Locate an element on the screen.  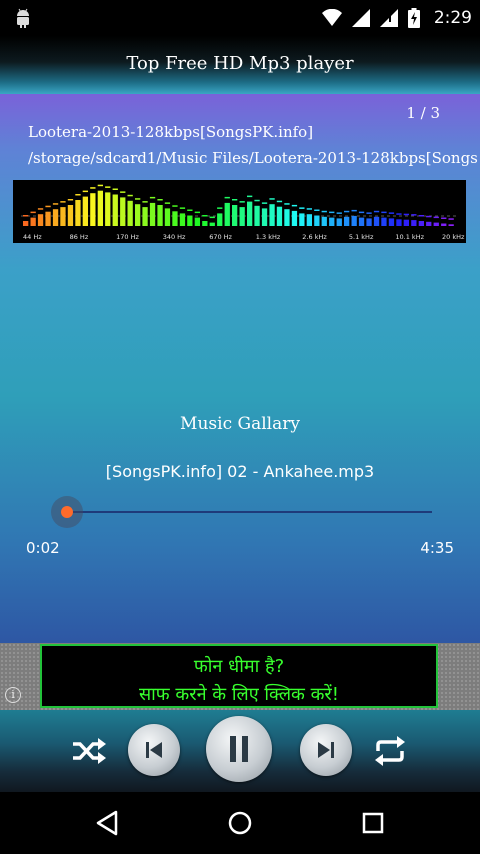
pause-icon is located at coordinates (239, 749).